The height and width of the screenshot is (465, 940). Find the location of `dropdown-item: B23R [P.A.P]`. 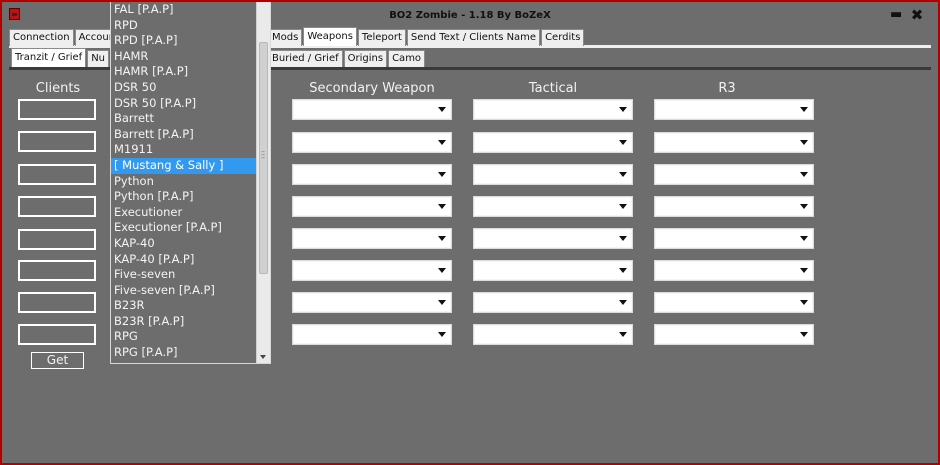

dropdown-item: B23R [P.A.P] is located at coordinates (183, 322).